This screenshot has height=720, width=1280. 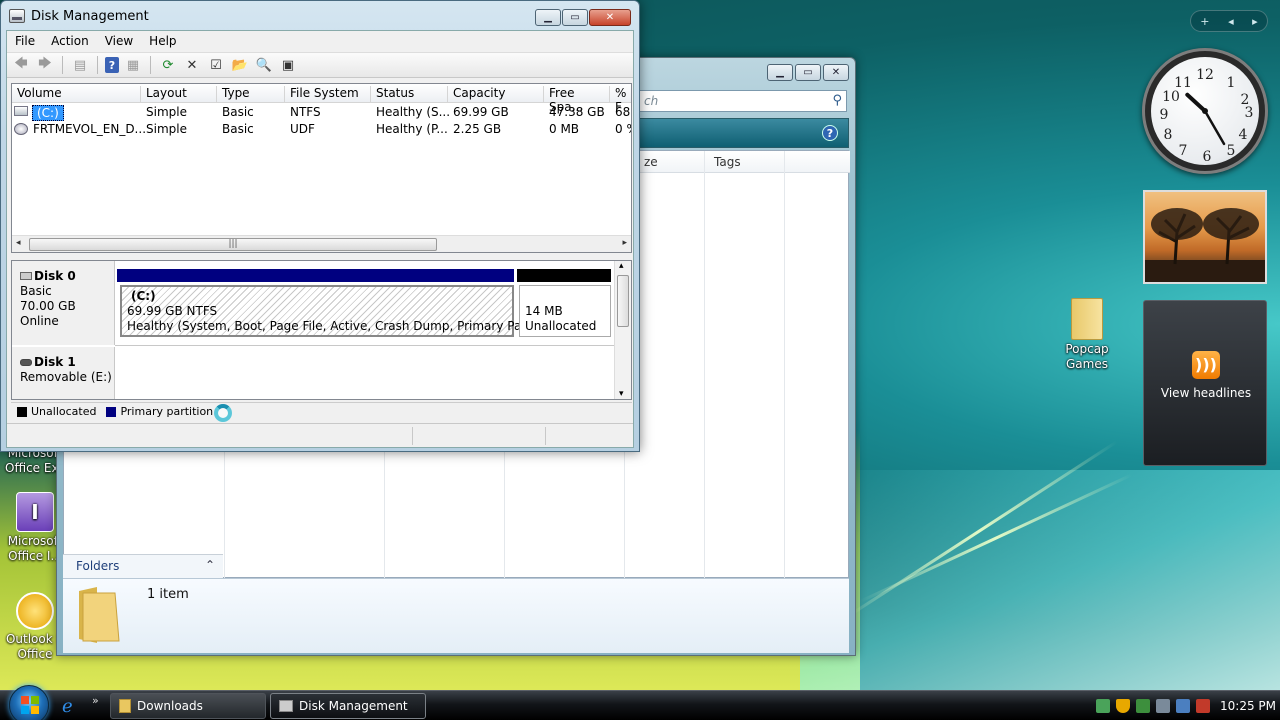 What do you see at coordinates (251, 94) in the screenshot?
I see `column-header-type: Type` at bounding box center [251, 94].